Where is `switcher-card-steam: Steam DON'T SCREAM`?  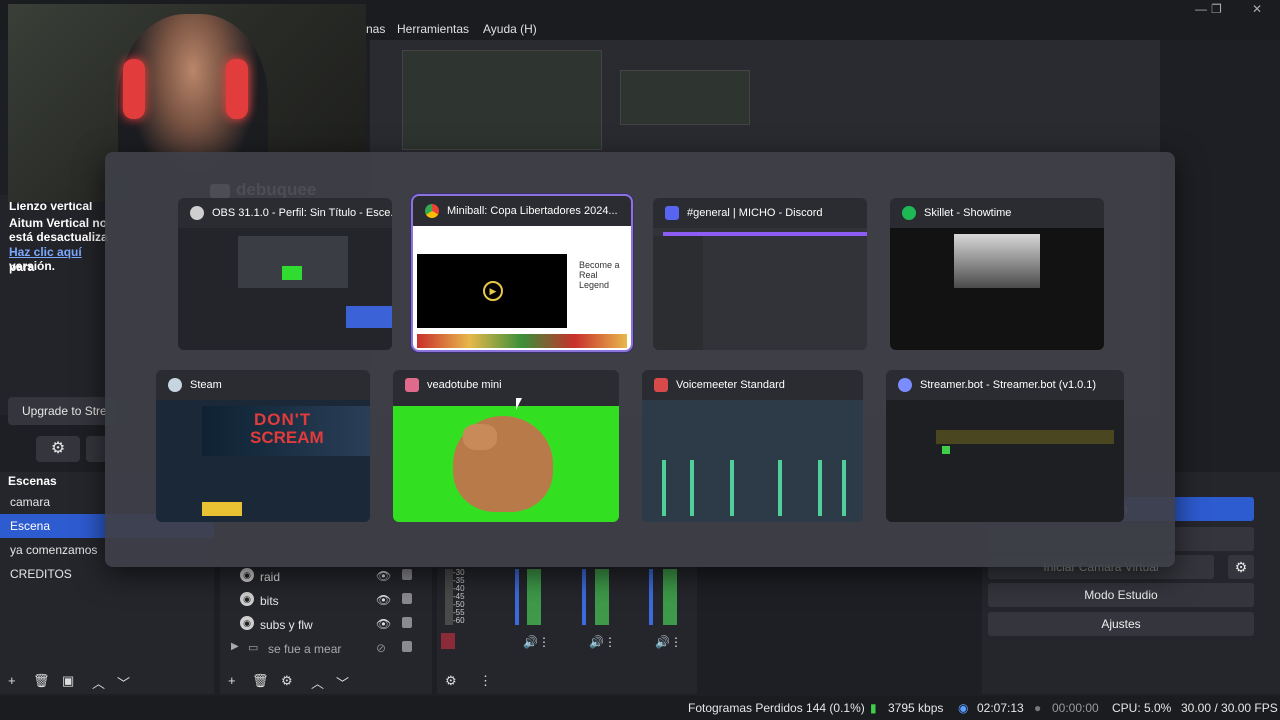
switcher-card-steam: Steam DON'T SCREAM is located at coordinates (263, 446).